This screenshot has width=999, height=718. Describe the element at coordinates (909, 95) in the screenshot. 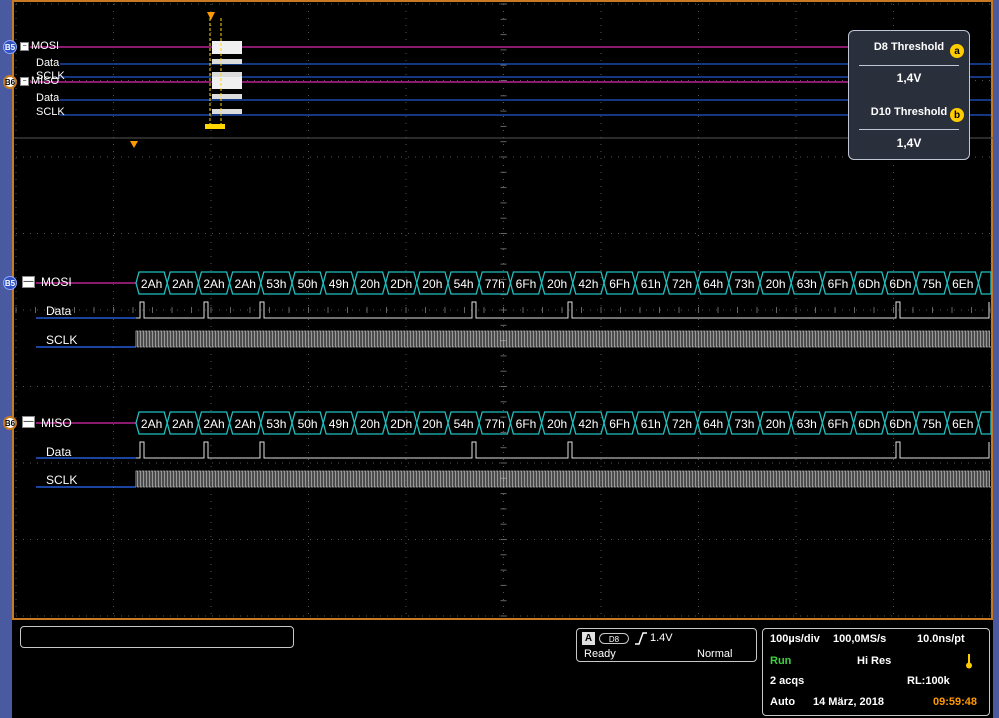

I see `threshold-panel: D8 Threshold a 1,4V D10 Threshold b 1,4V` at that location.